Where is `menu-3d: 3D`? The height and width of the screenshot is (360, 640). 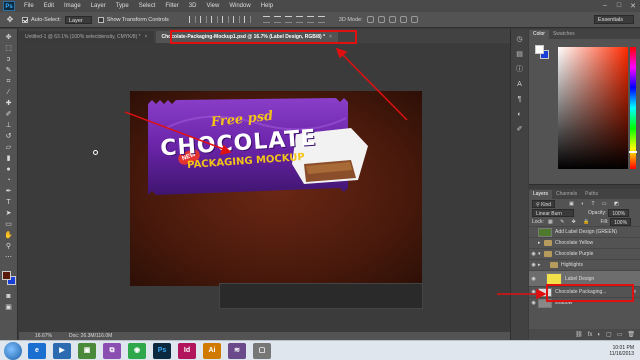 menu-3d: 3D is located at coordinates (193, 6).